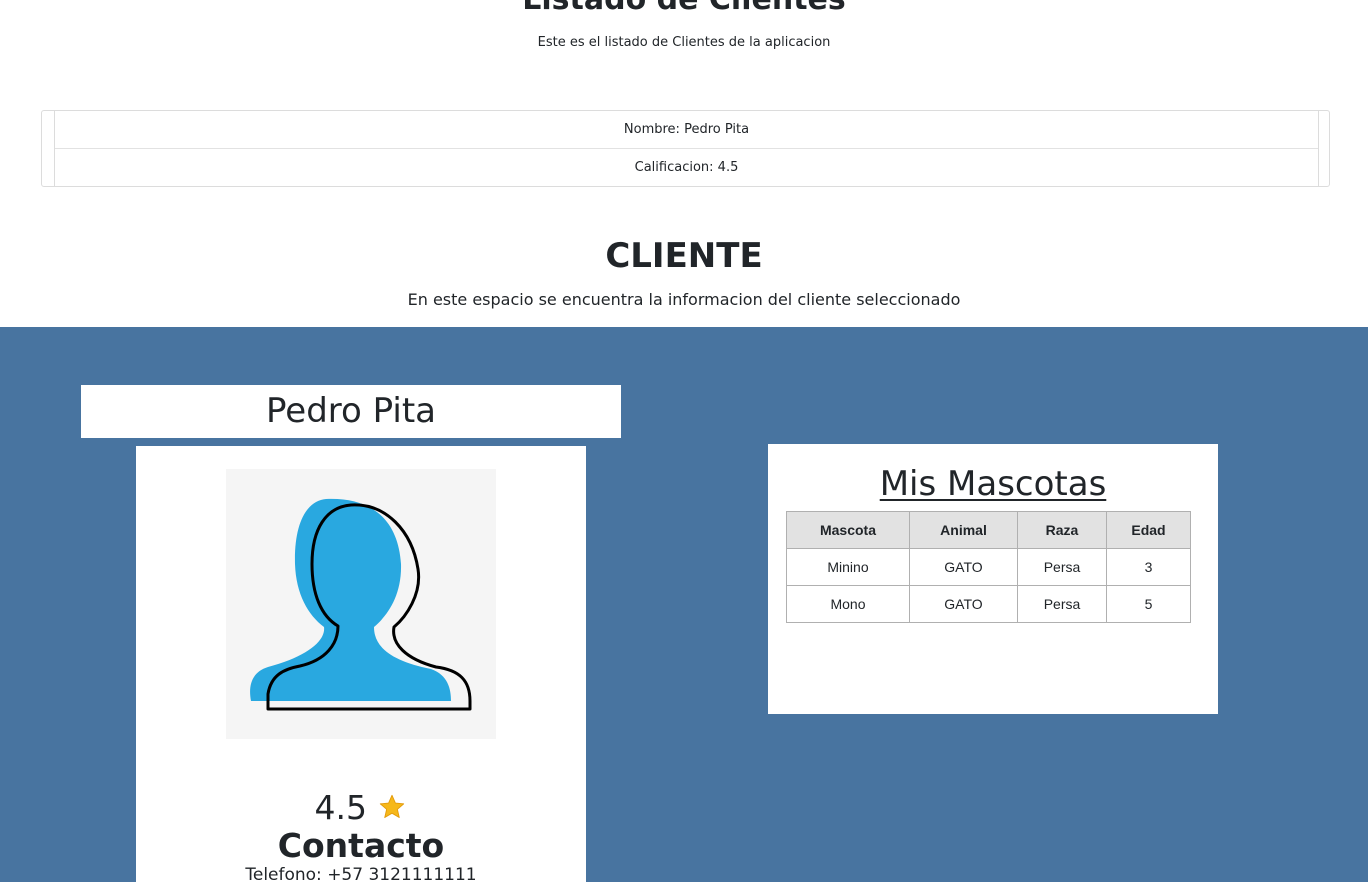  What do you see at coordinates (848, 530) in the screenshot?
I see `column-header-mascota: Mascota` at bounding box center [848, 530].